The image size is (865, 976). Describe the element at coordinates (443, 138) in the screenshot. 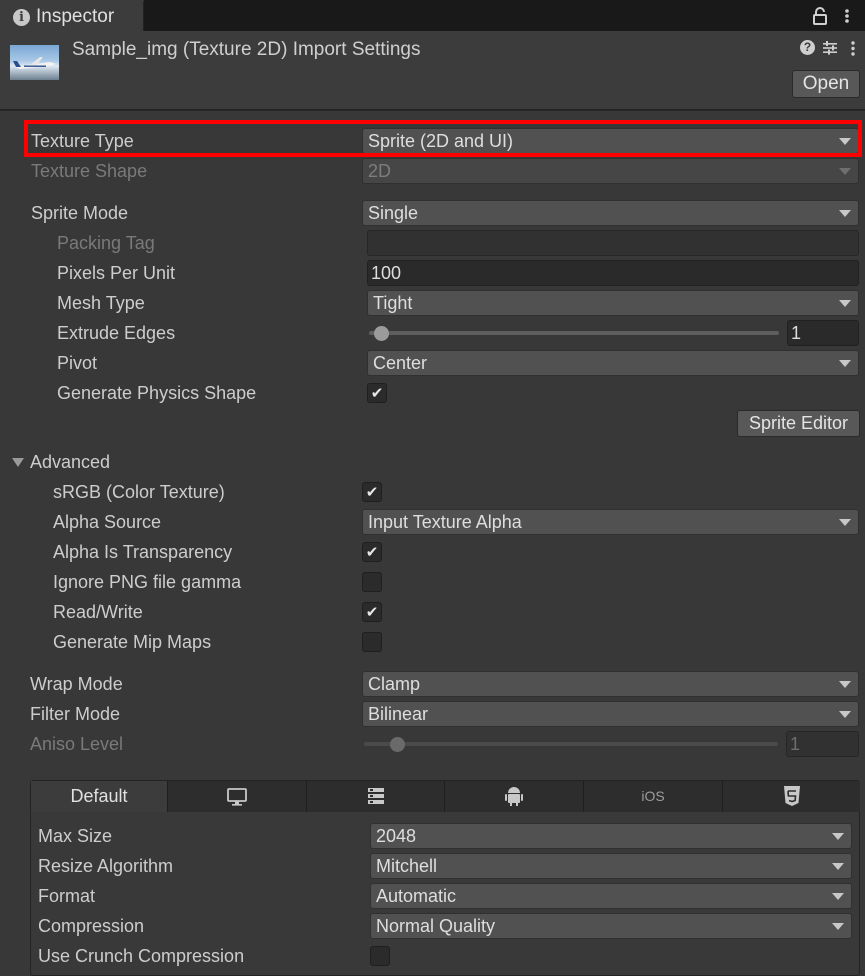

I see `highlight-box` at that location.